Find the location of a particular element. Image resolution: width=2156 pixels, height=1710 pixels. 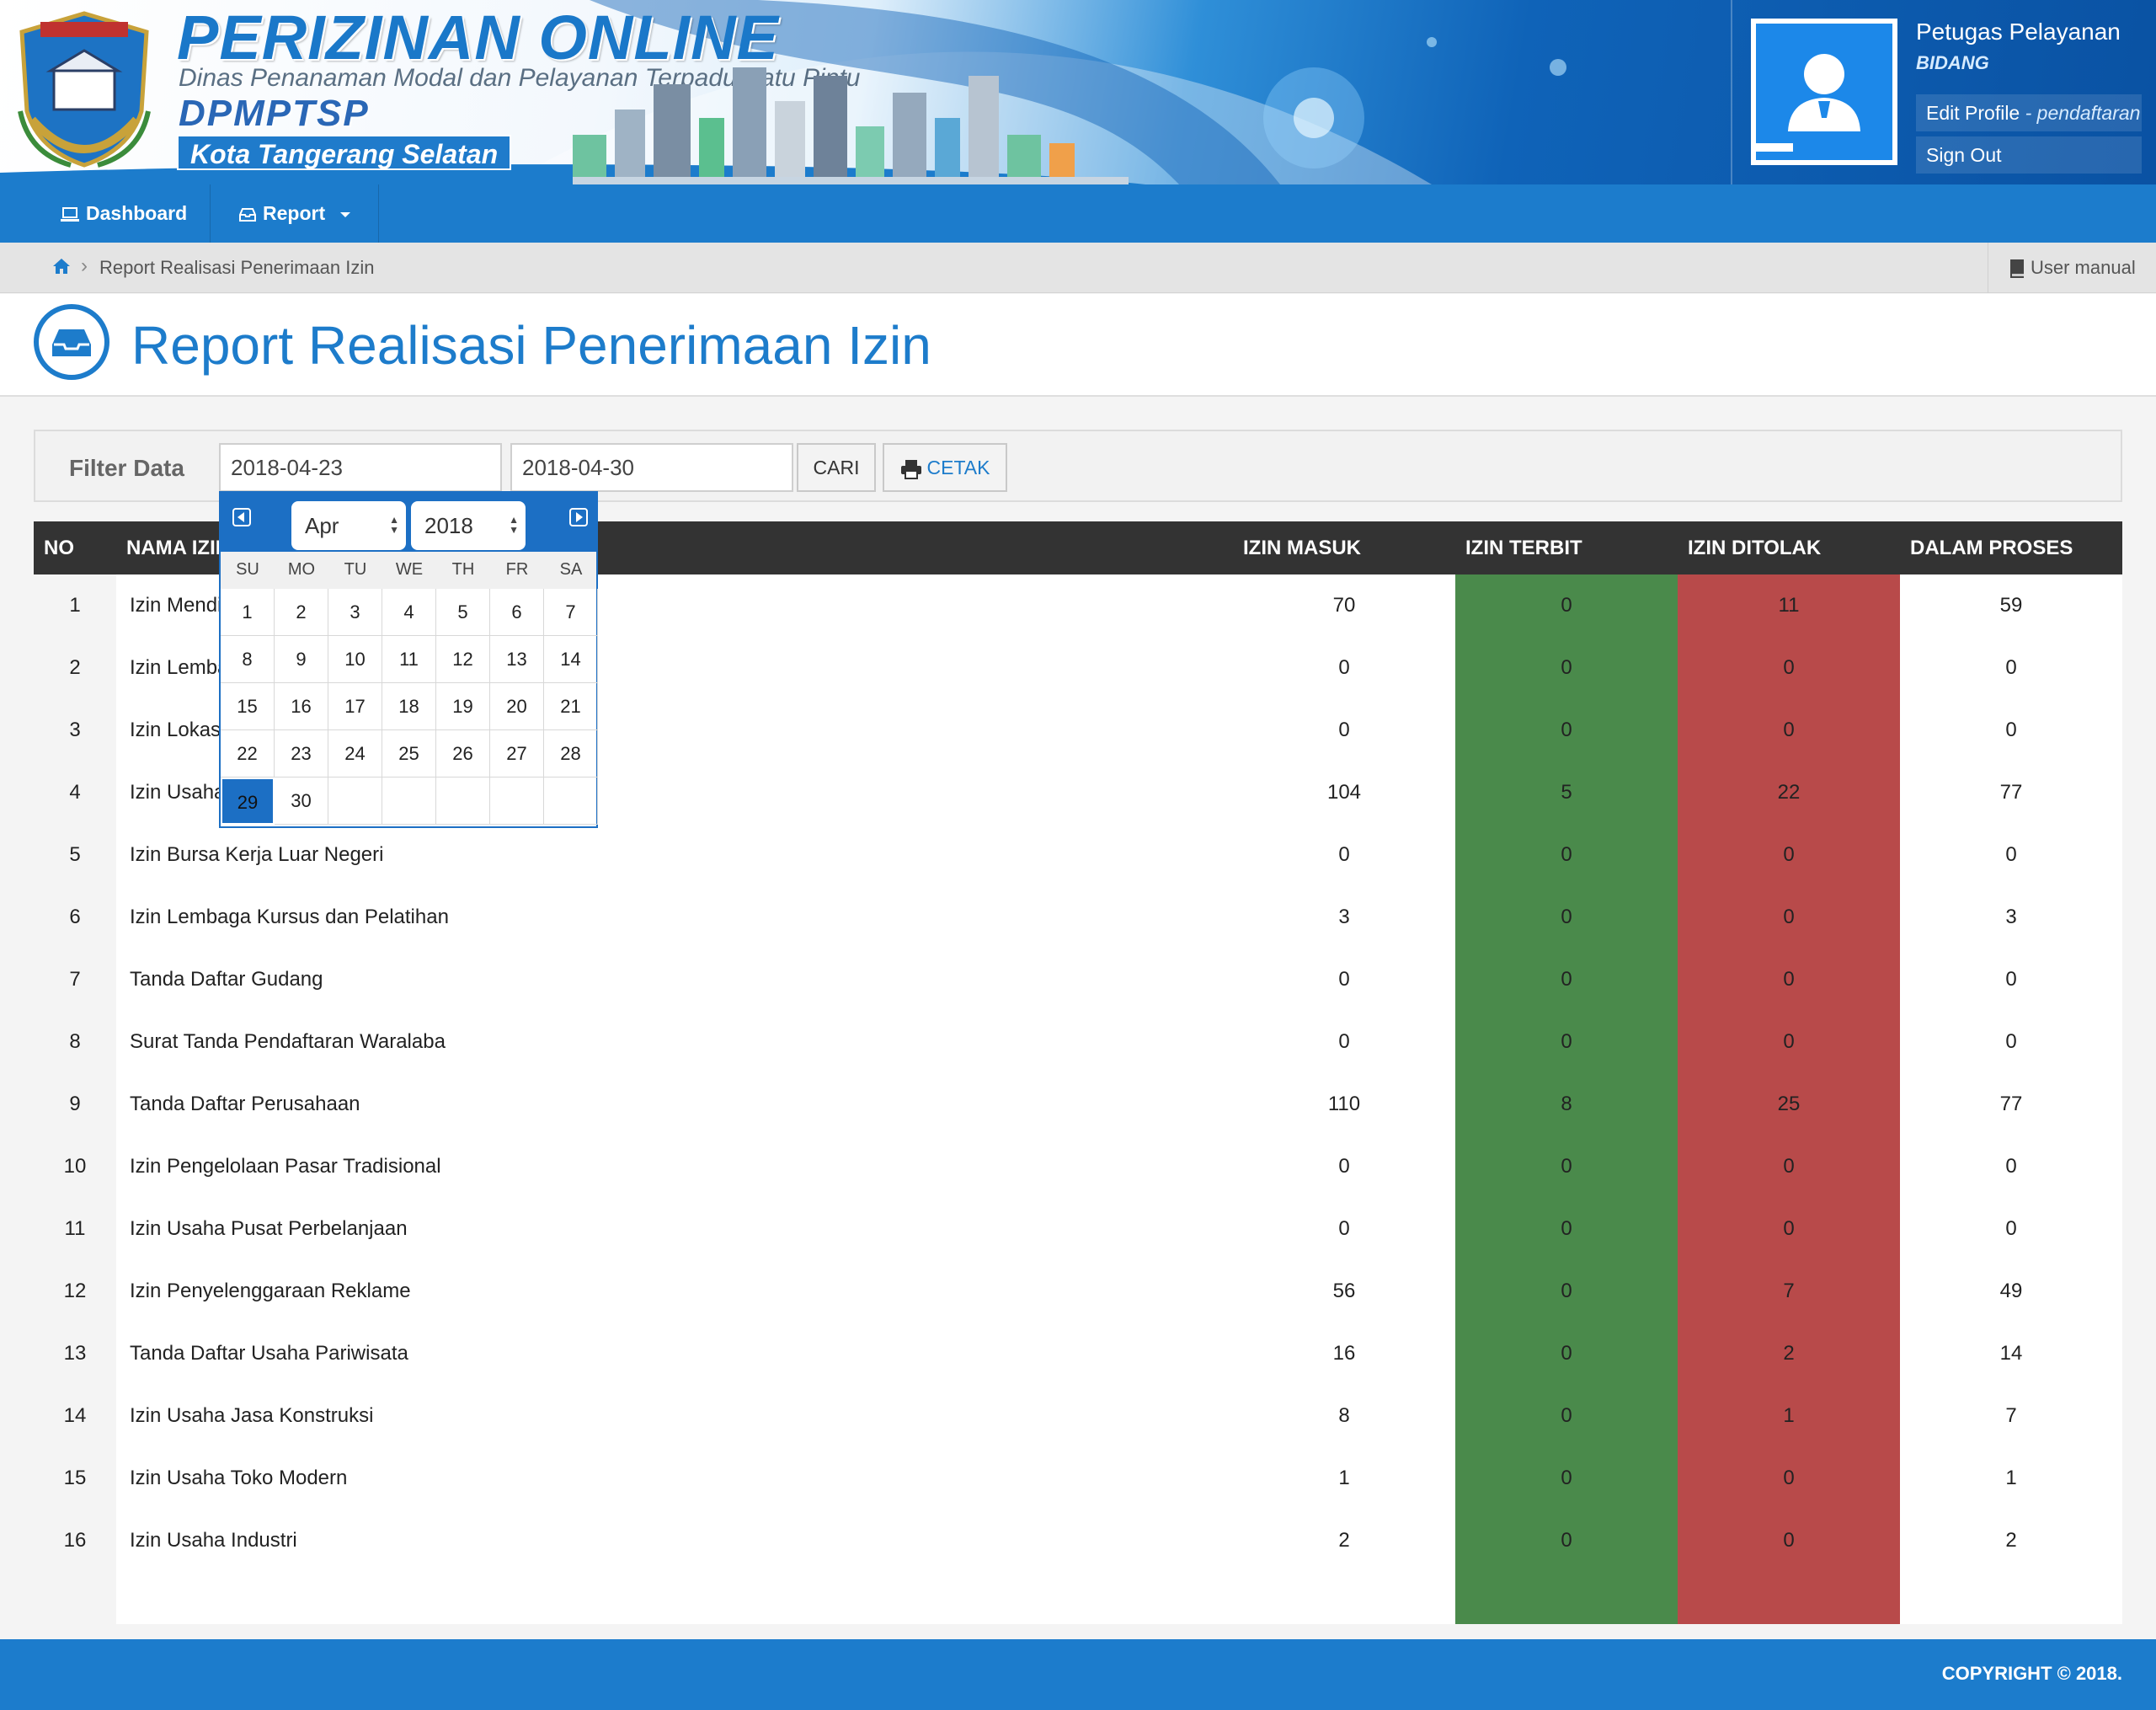

calendar-day: 15 is located at coordinates (248, 706).